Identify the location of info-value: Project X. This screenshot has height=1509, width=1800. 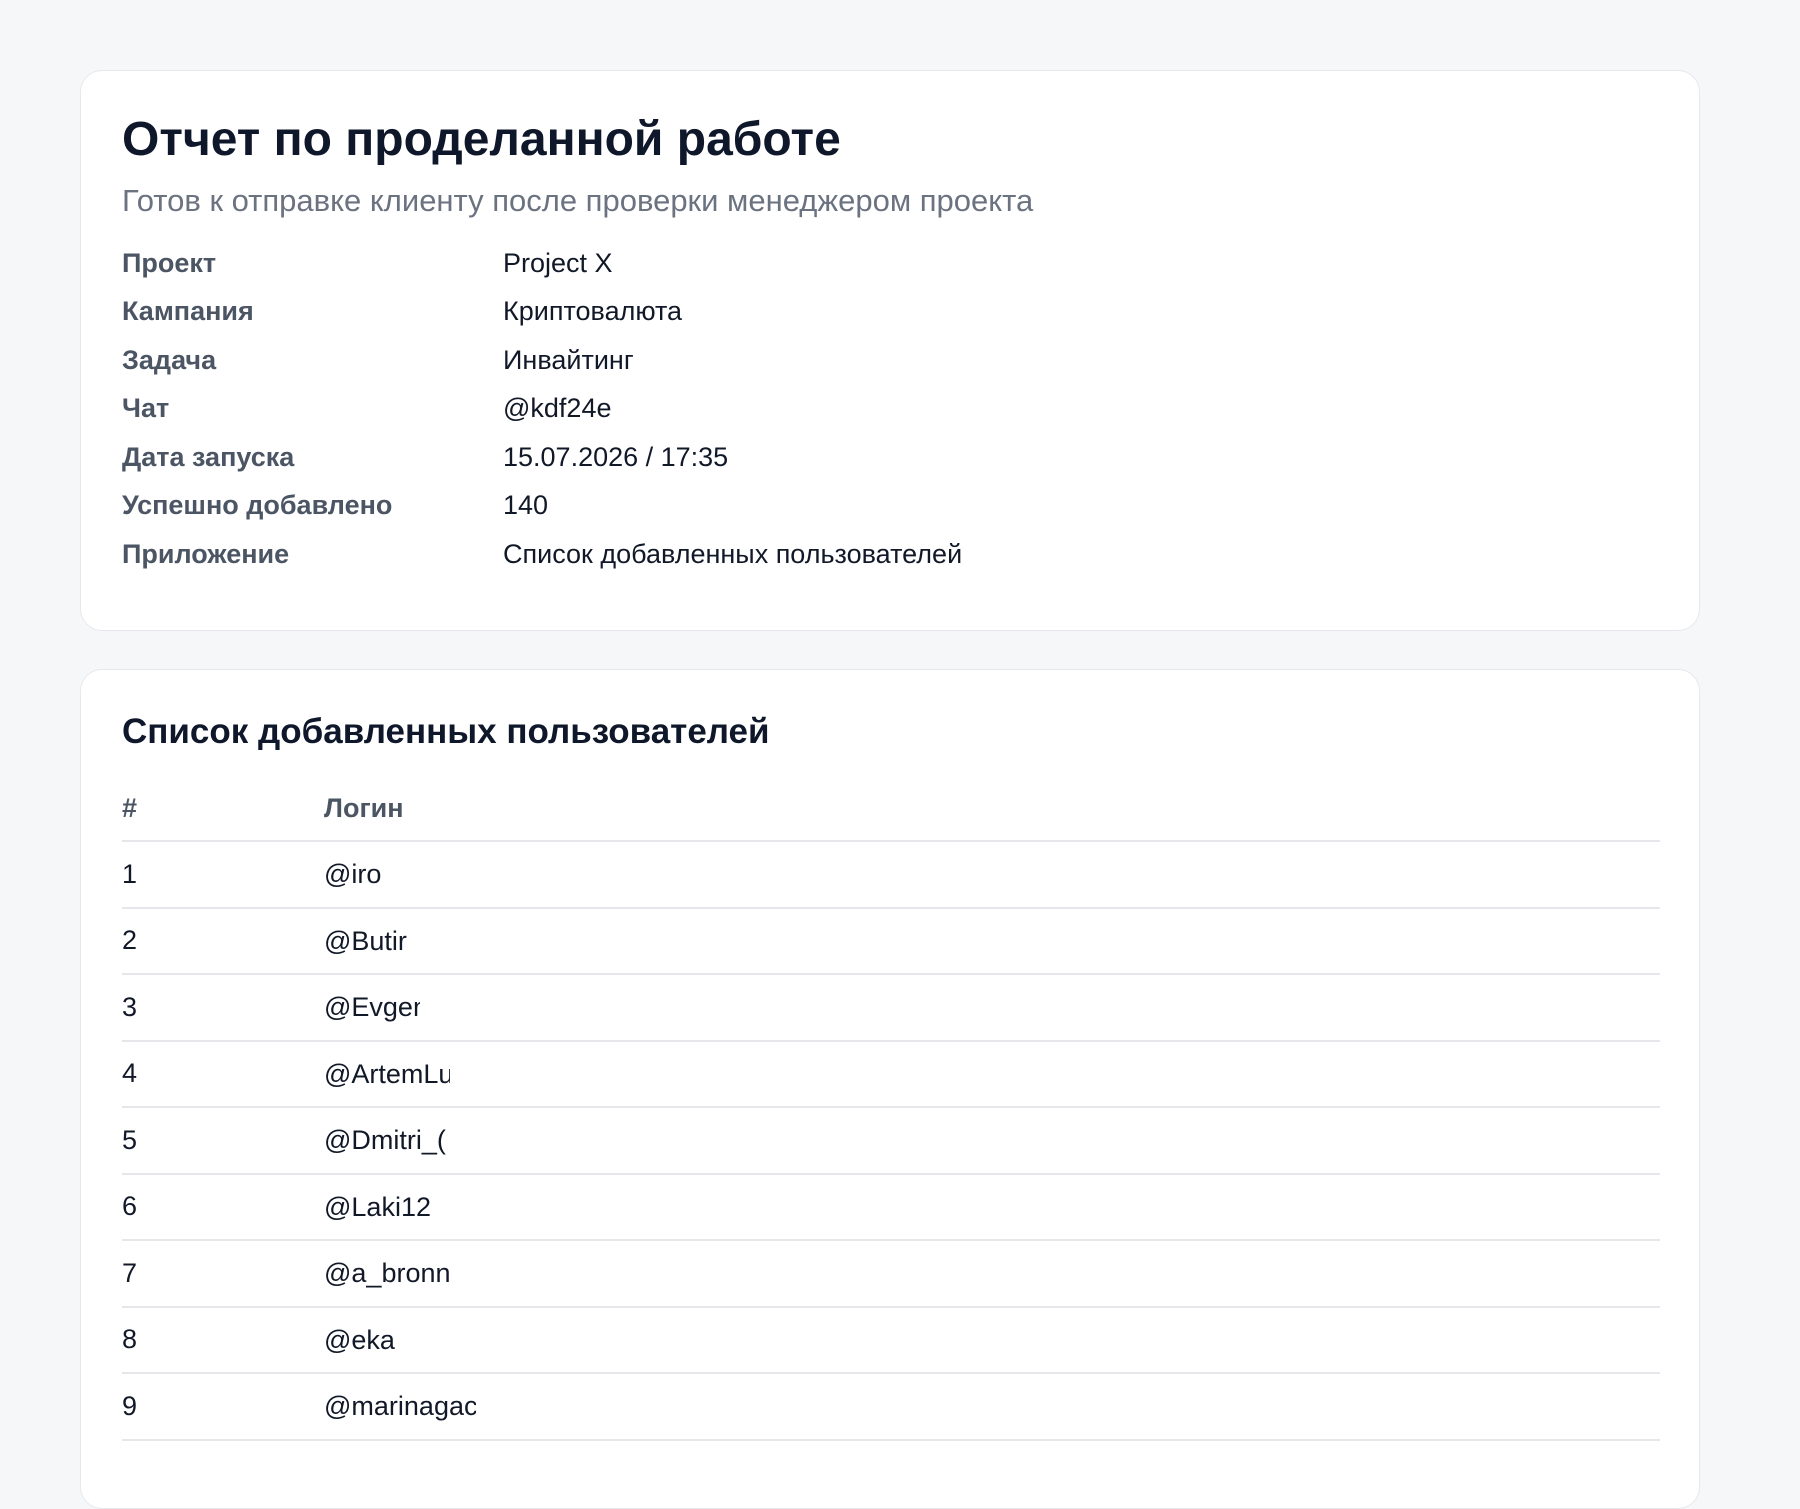
(558, 262).